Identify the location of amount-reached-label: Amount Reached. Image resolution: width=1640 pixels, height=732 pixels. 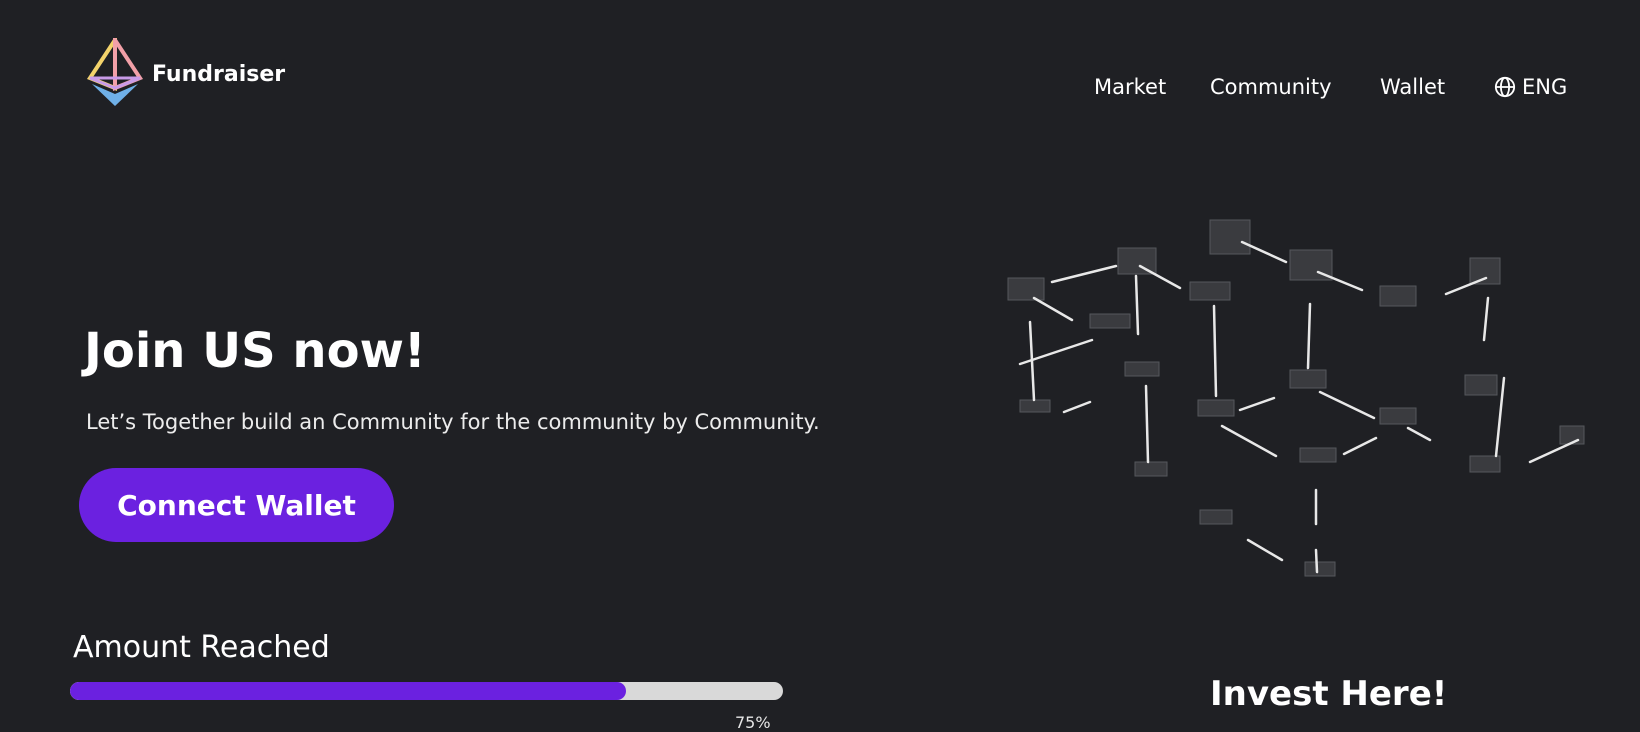
(201, 647).